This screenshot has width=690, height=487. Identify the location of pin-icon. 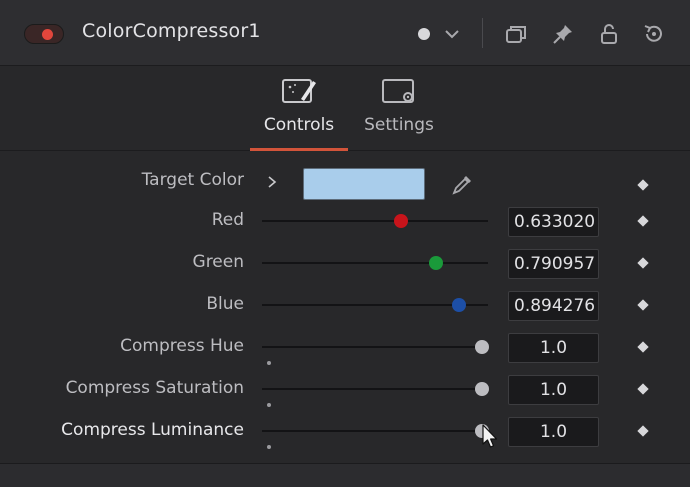
(563, 34).